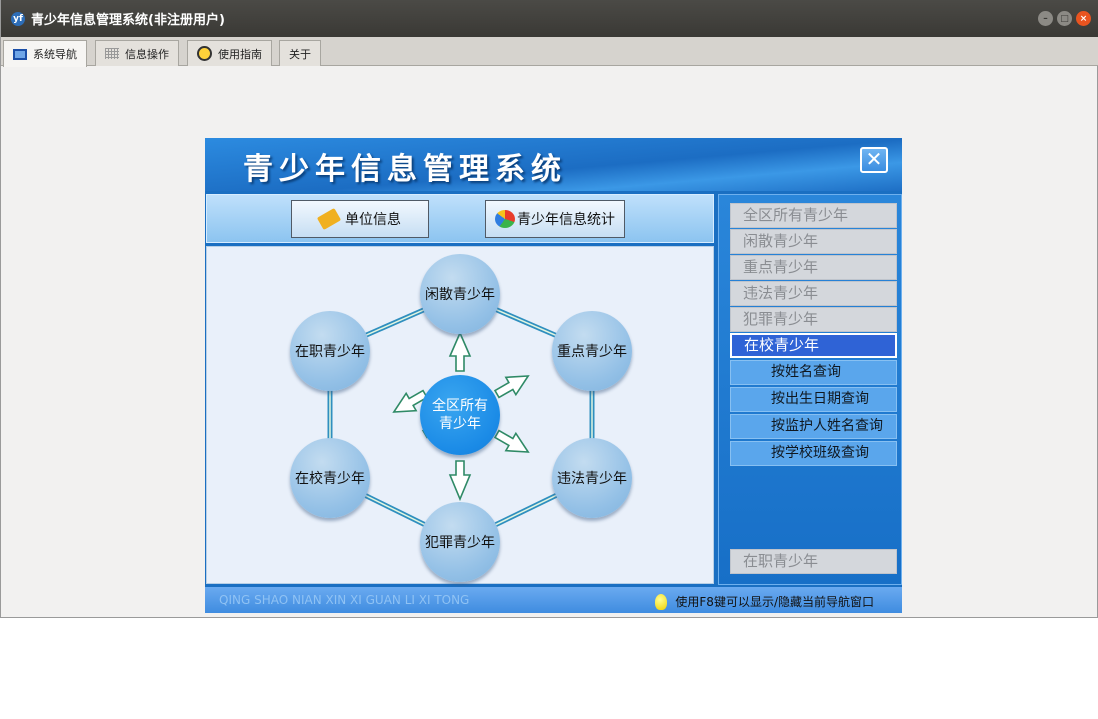 This screenshot has width=1098, height=719. I want to click on window-controls: – □ ×, so click(1064, 18).